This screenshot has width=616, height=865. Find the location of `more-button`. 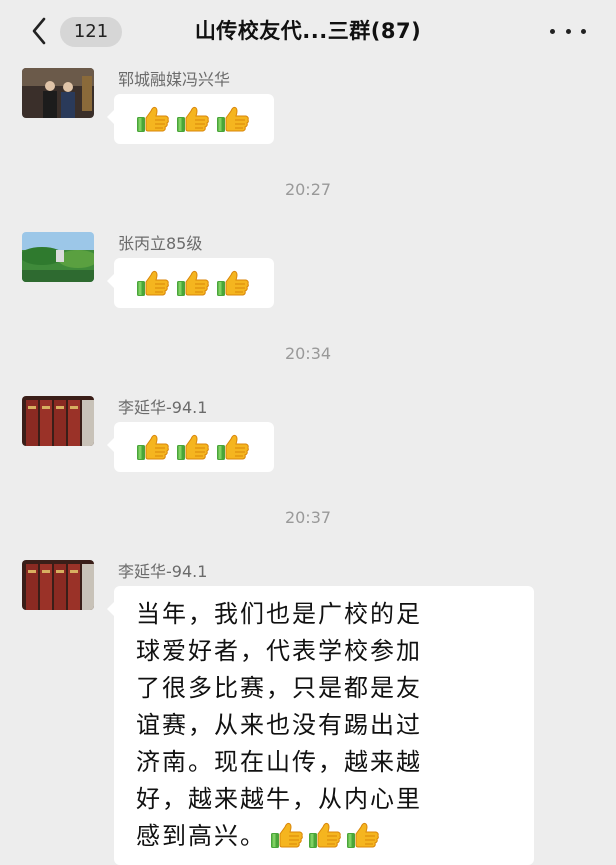

more-button is located at coordinates (568, 31).